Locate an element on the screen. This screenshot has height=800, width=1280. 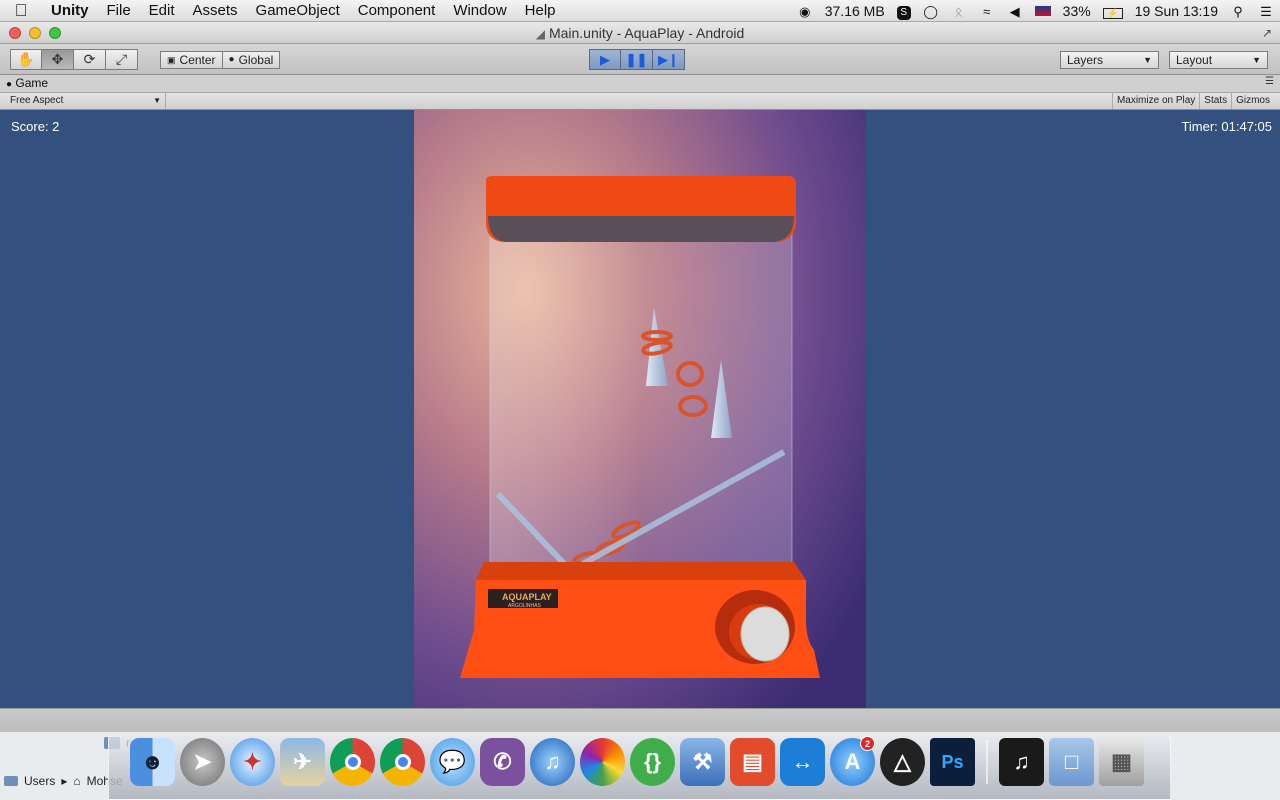
window-titlebar: ◢ Main.unity - AquaPlay - Android ↗ is located at coordinates (640, 33).